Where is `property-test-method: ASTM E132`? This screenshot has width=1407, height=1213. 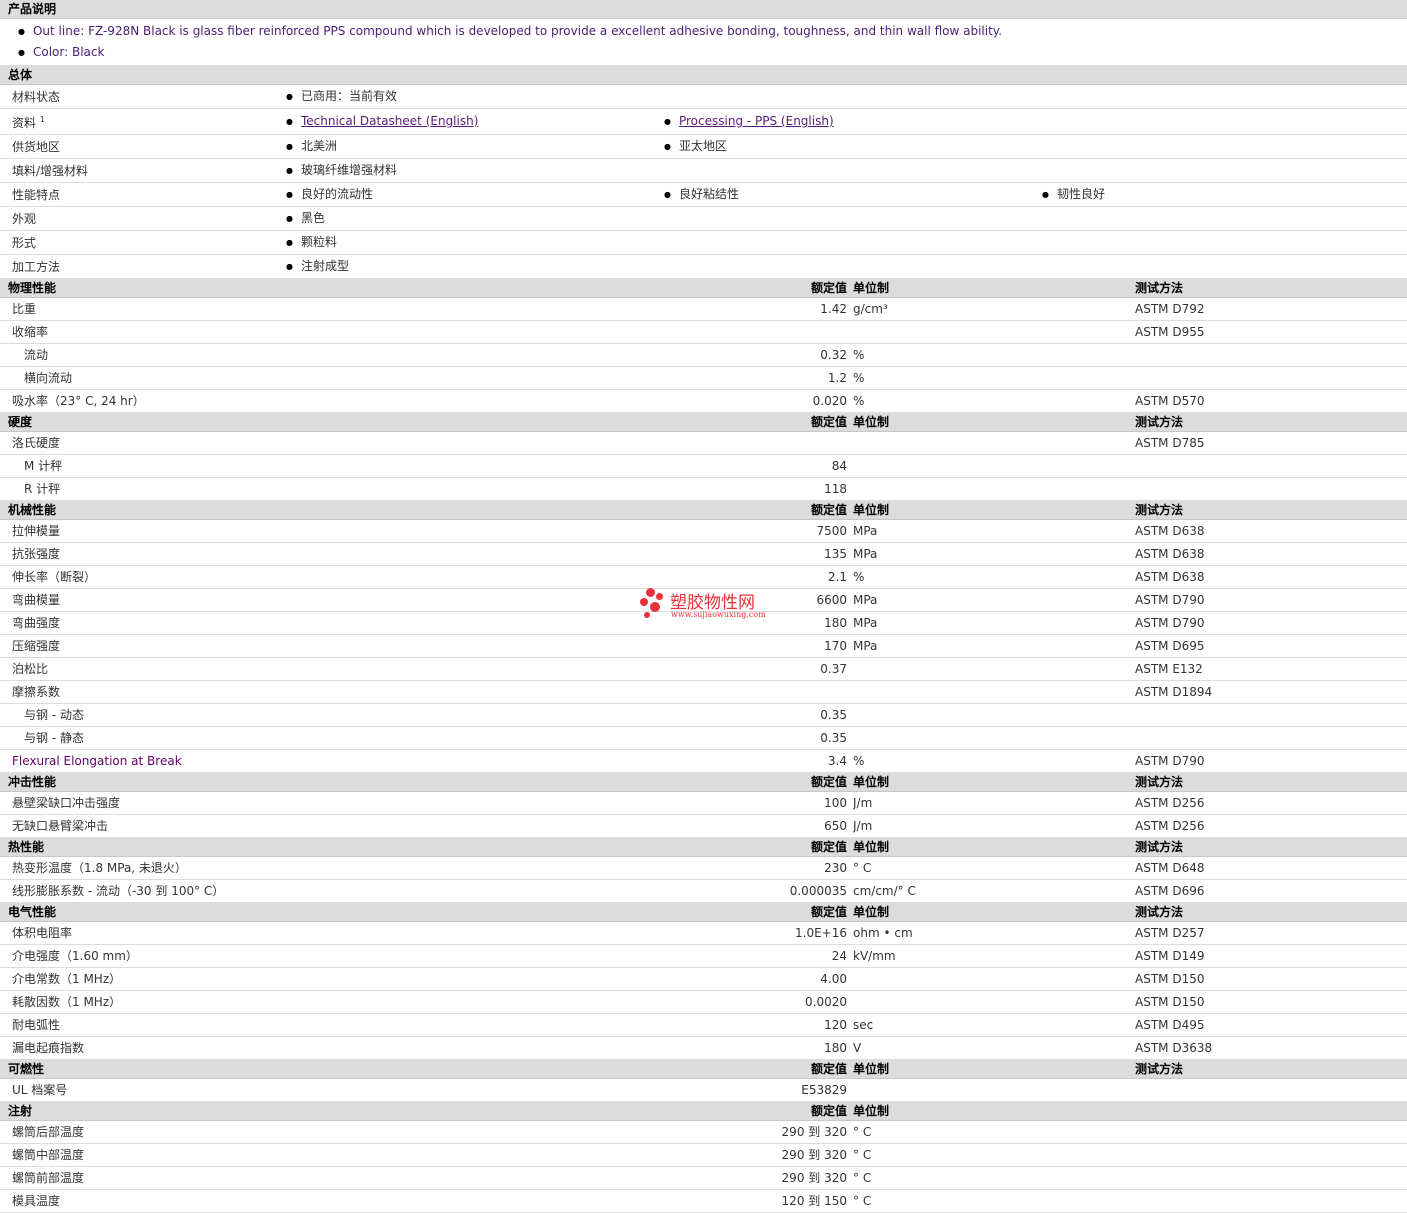 property-test-method: ASTM E132 is located at coordinates (1271, 669).